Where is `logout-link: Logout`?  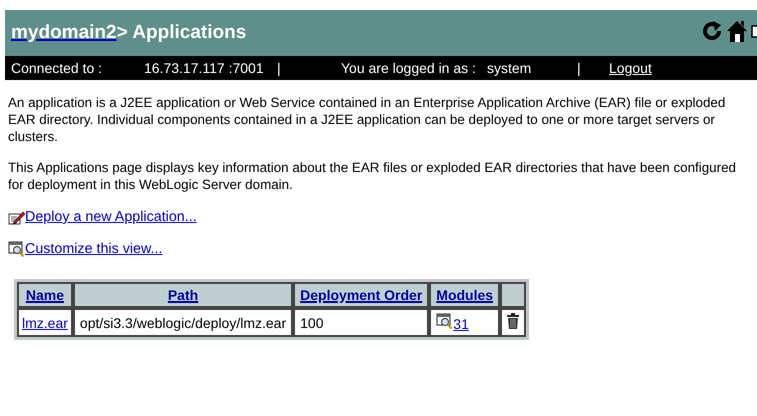 logout-link: Logout is located at coordinates (630, 68).